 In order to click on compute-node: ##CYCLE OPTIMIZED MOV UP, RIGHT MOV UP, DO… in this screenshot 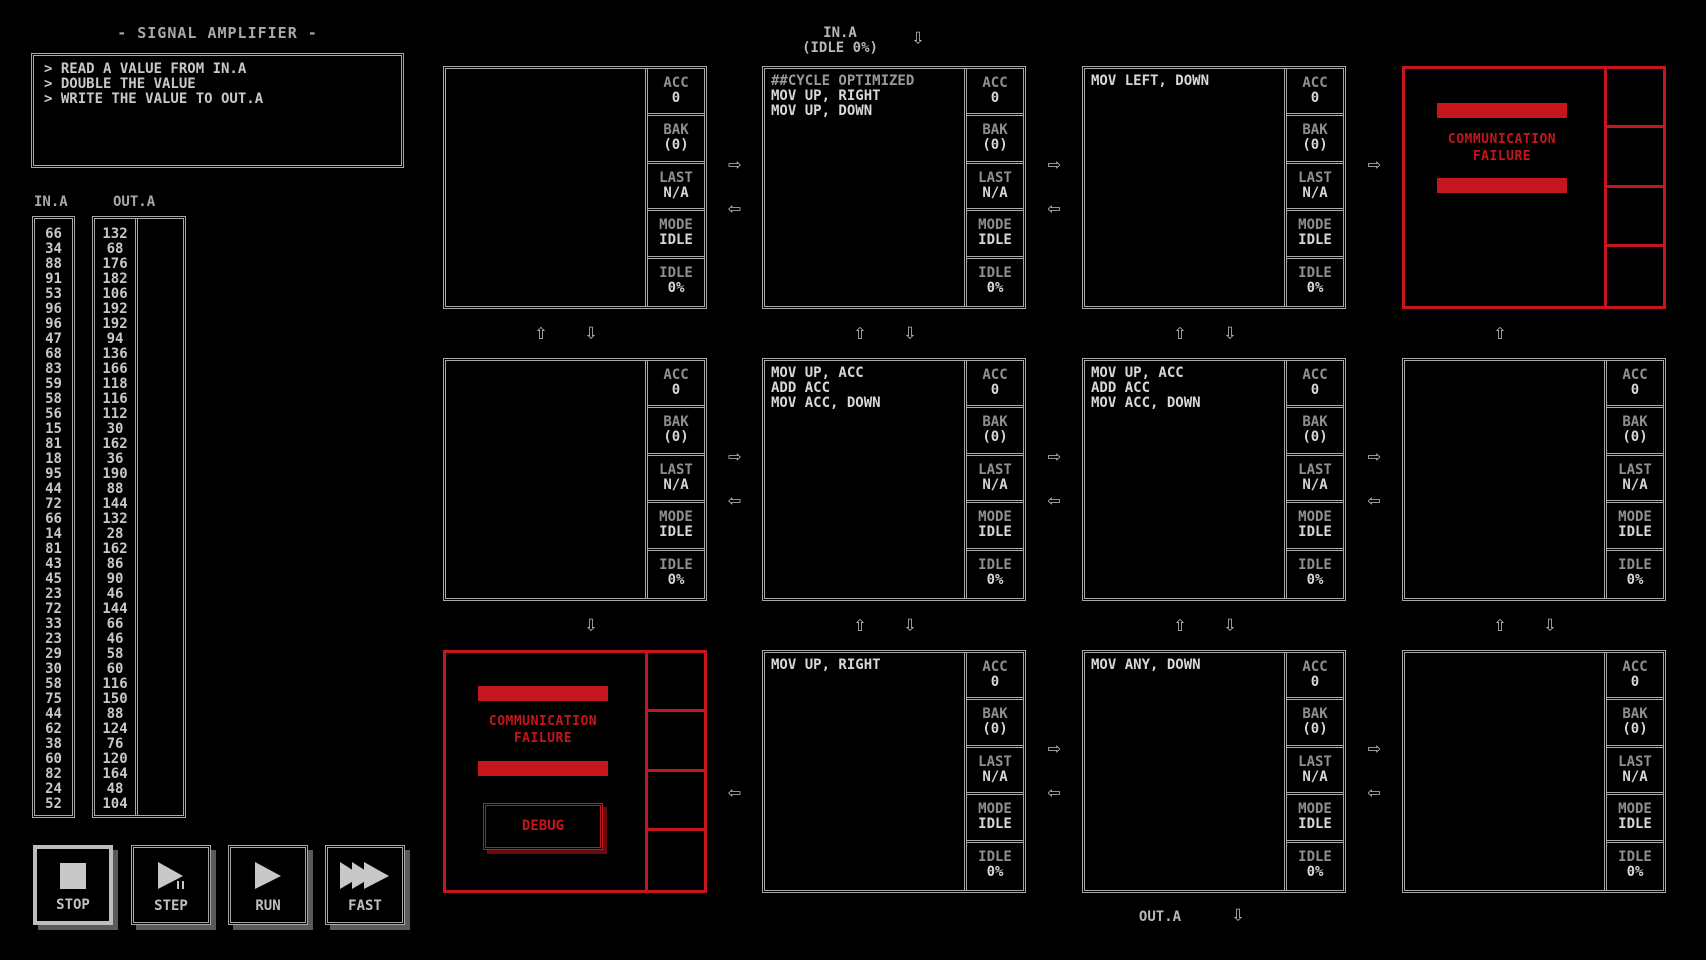, I will do `click(894, 187)`.